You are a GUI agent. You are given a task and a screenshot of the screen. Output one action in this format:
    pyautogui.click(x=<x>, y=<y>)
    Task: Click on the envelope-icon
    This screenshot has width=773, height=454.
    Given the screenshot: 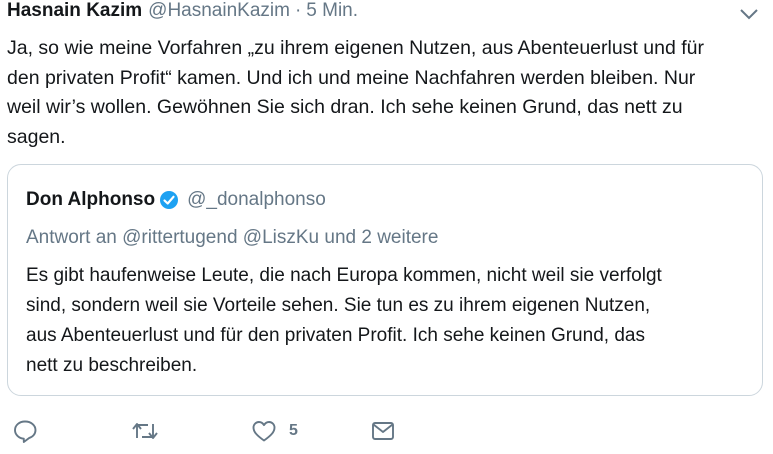 What is the action you would take?
    pyautogui.click(x=383, y=431)
    